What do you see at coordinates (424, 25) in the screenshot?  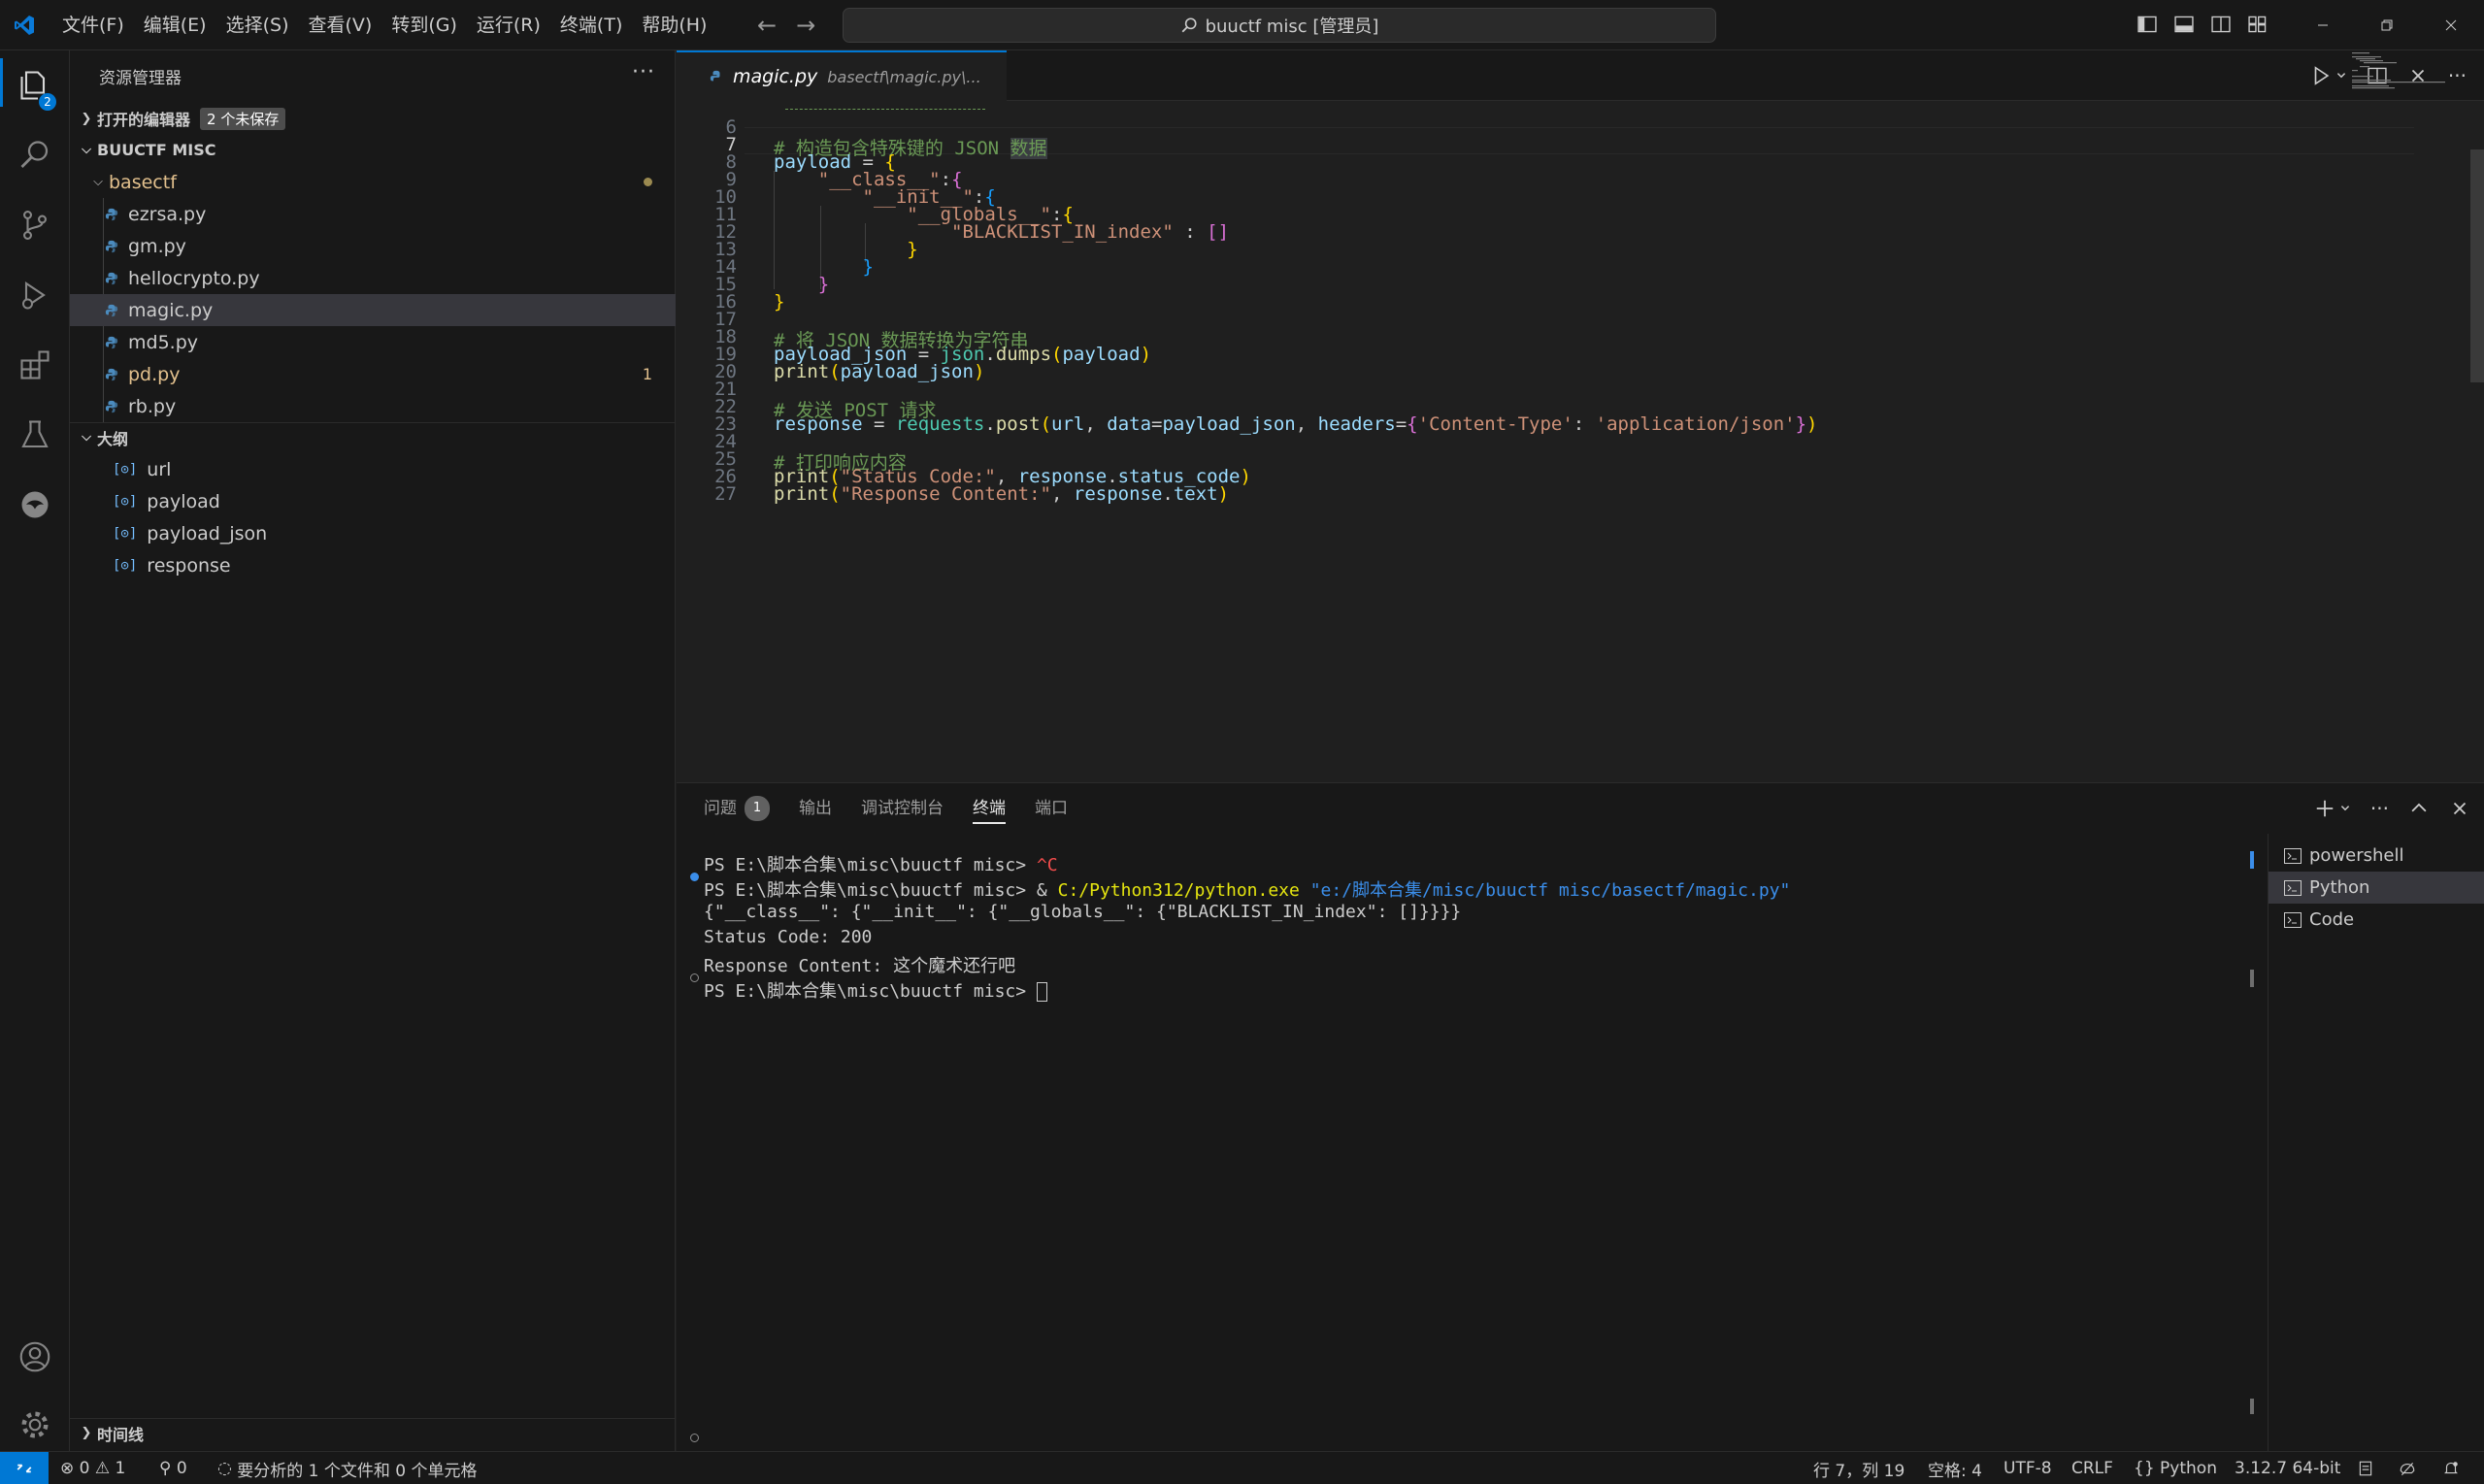 I see `menu-go: 转到(G)` at bounding box center [424, 25].